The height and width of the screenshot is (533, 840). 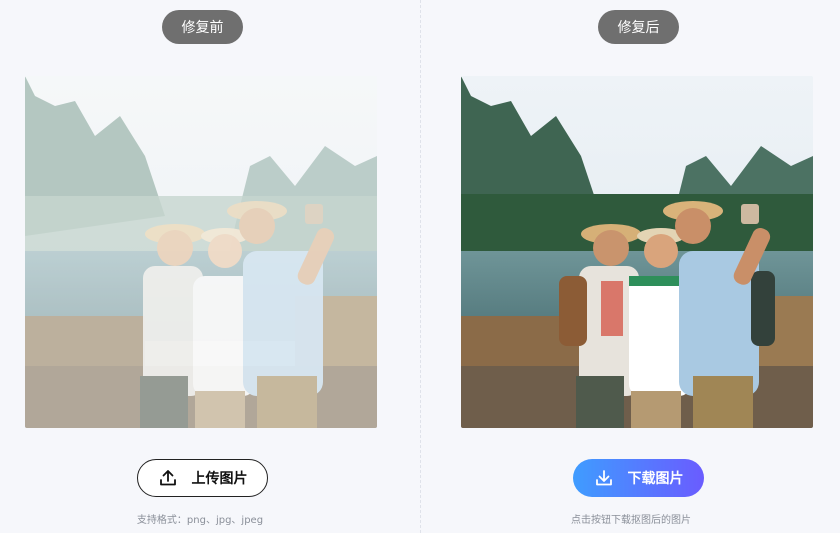 I want to click on upload-button-label: 上传图片, so click(x=219, y=479).